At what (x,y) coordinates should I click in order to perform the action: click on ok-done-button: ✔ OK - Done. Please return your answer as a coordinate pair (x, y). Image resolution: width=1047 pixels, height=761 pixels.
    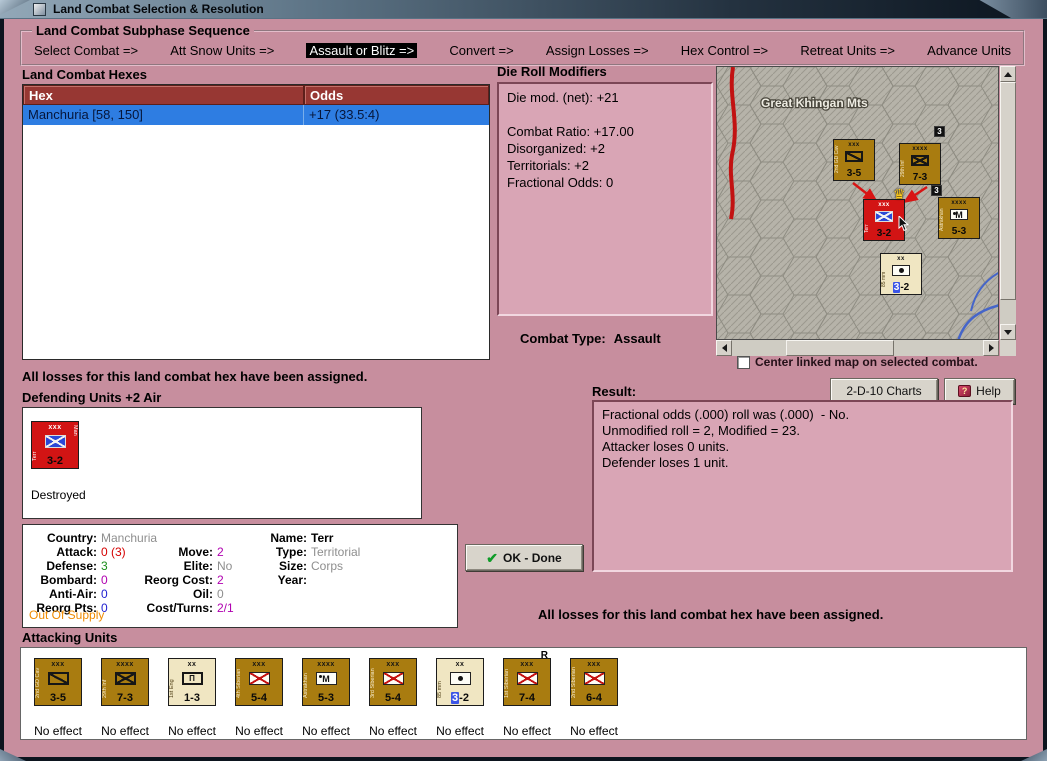
    Looking at the image, I should click on (524, 557).